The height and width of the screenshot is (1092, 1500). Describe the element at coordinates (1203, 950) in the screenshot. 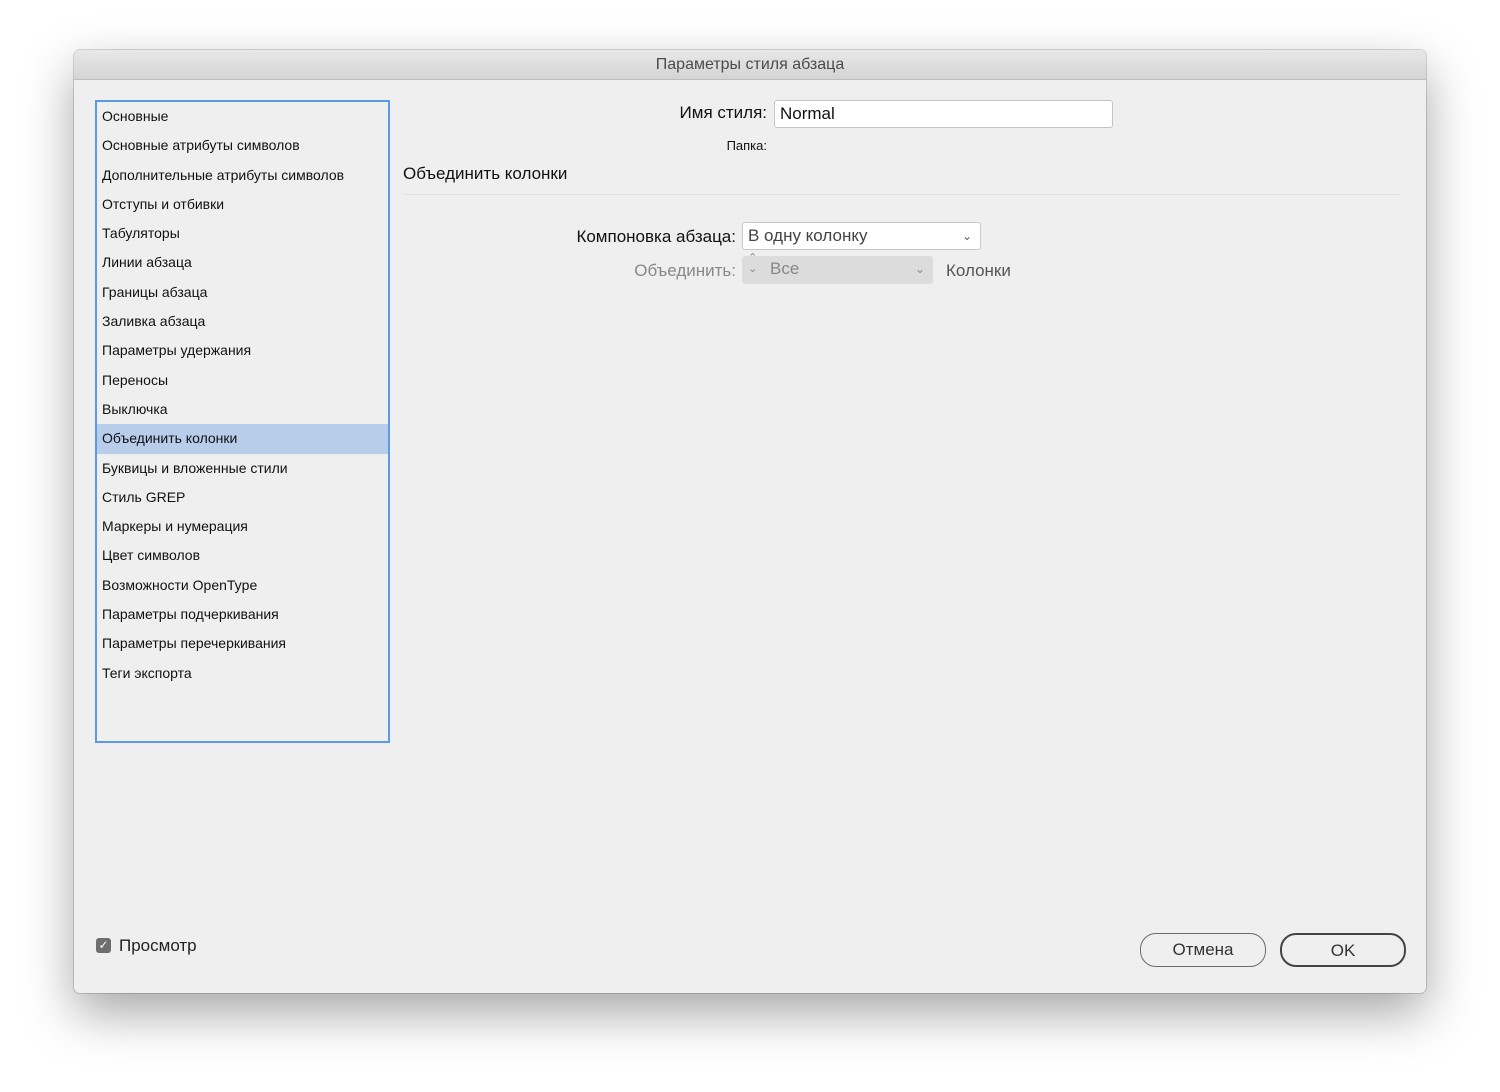

I see `cancel-button: Отмена` at that location.